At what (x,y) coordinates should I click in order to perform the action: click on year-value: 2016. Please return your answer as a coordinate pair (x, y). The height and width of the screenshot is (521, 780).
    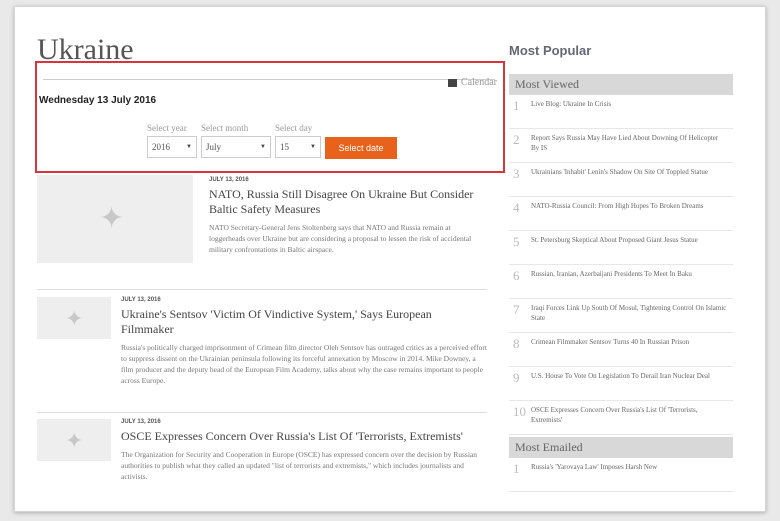
    Looking at the image, I should click on (161, 147).